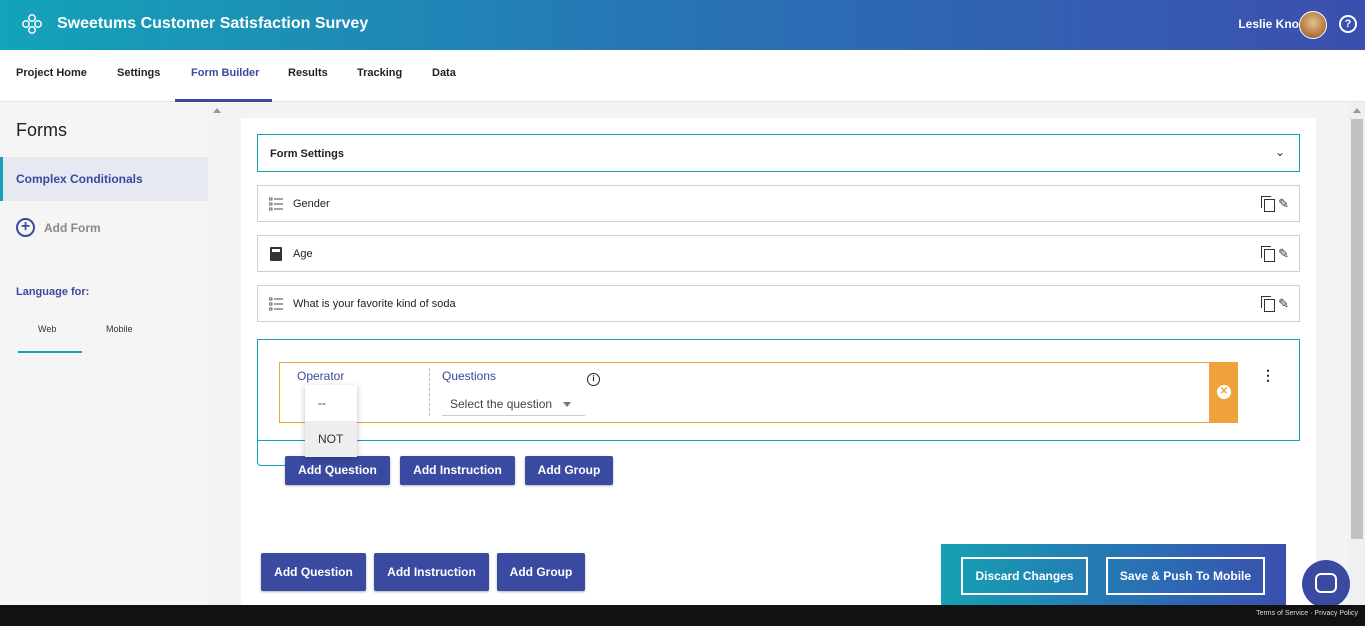 This screenshot has width=1365, height=626. What do you see at coordinates (567, 404) in the screenshot?
I see `caret-down-icon` at bounding box center [567, 404].